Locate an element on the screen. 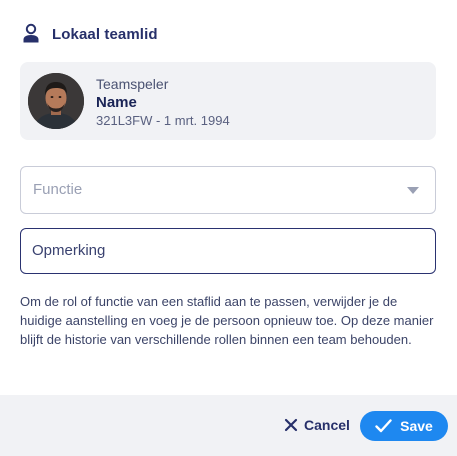 The width and height of the screenshot is (457, 456). close-icon is located at coordinates (291, 425).